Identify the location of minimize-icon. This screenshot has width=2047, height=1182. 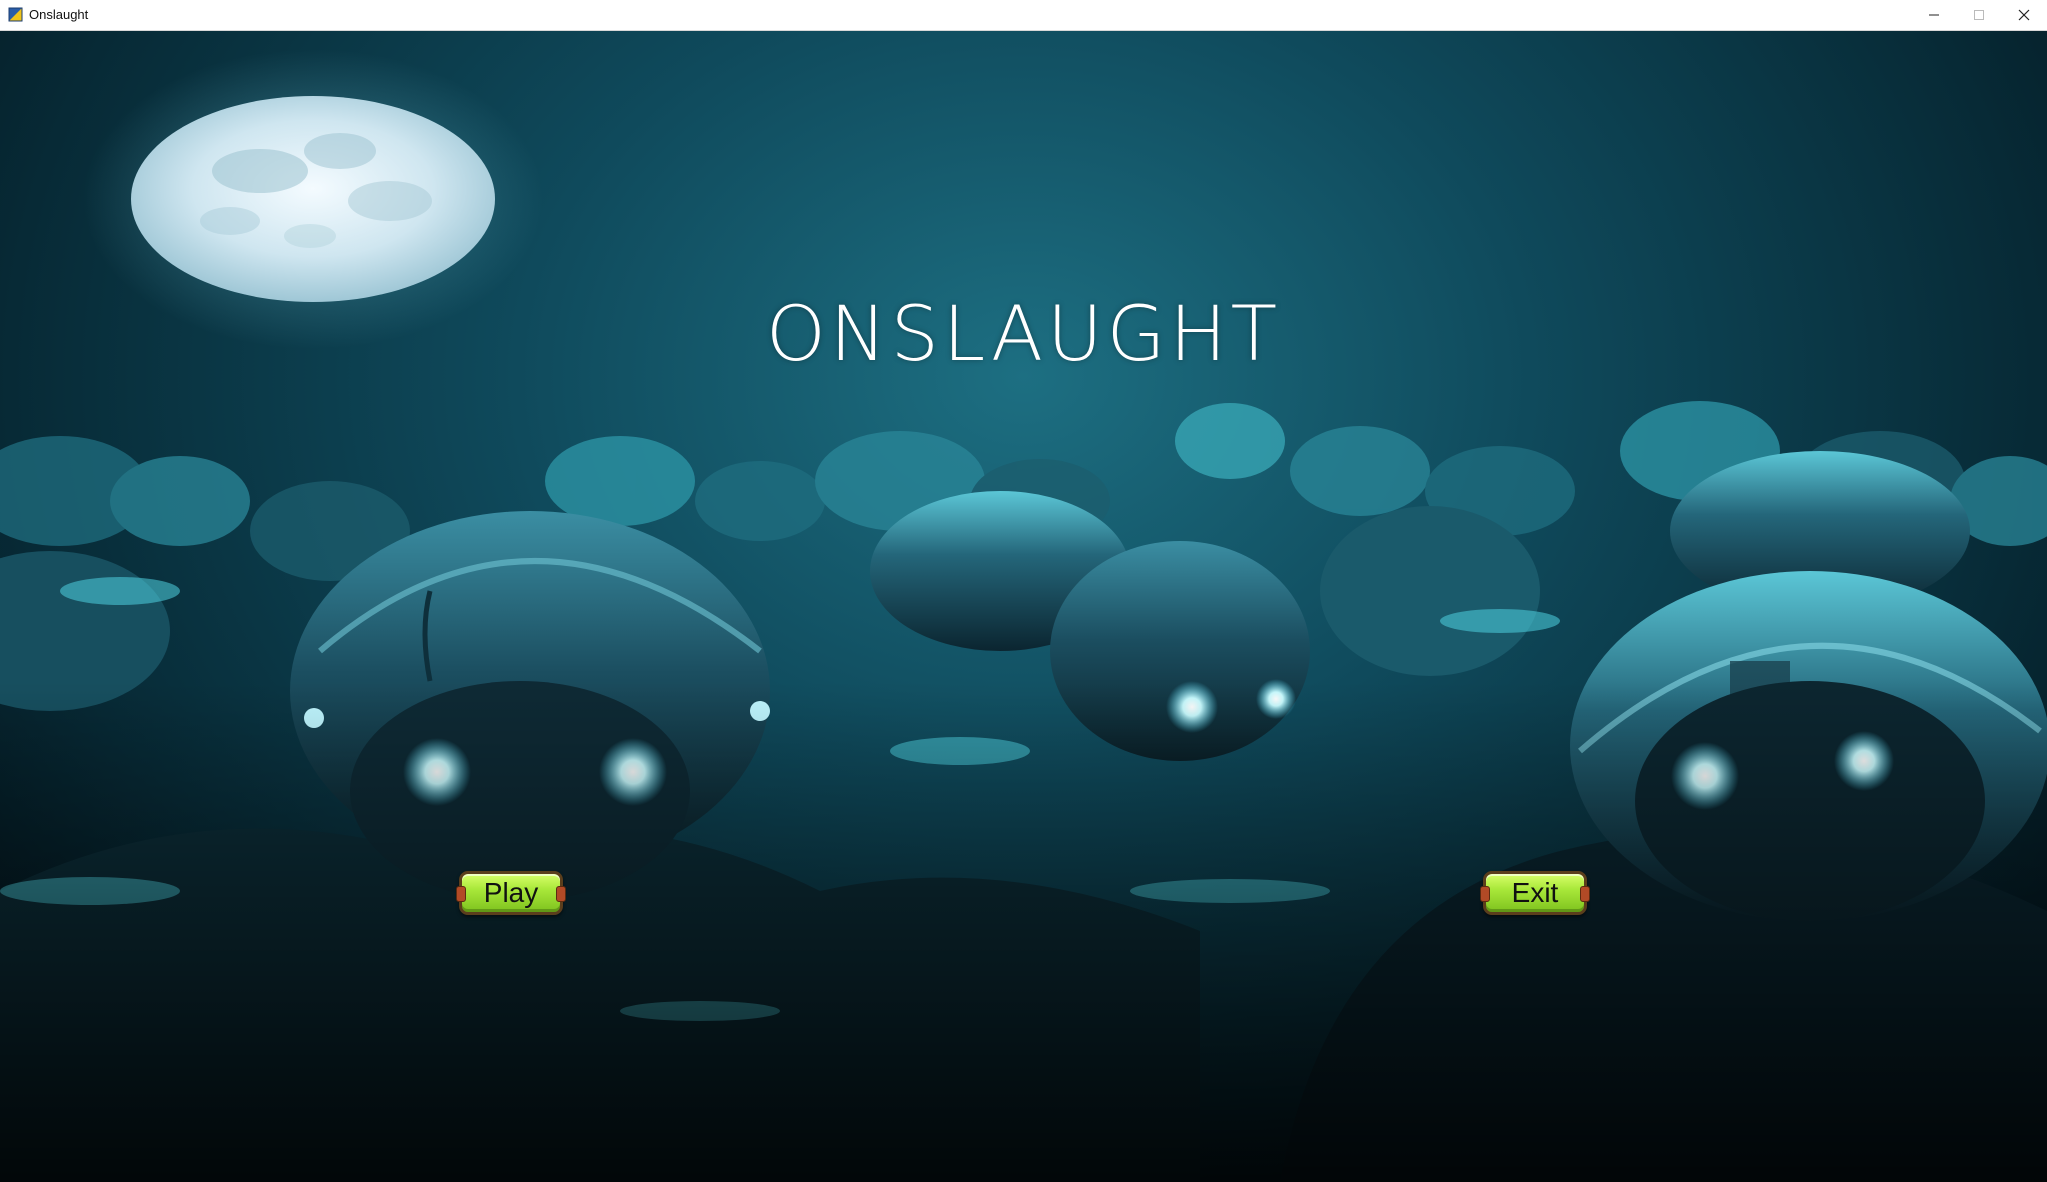
(1934, 15).